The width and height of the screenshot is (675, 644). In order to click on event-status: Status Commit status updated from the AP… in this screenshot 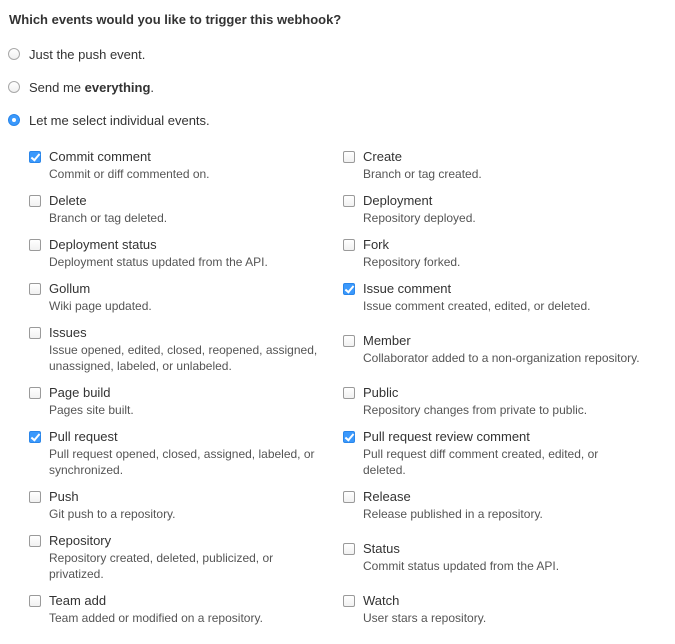, I will do `click(493, 557)`.